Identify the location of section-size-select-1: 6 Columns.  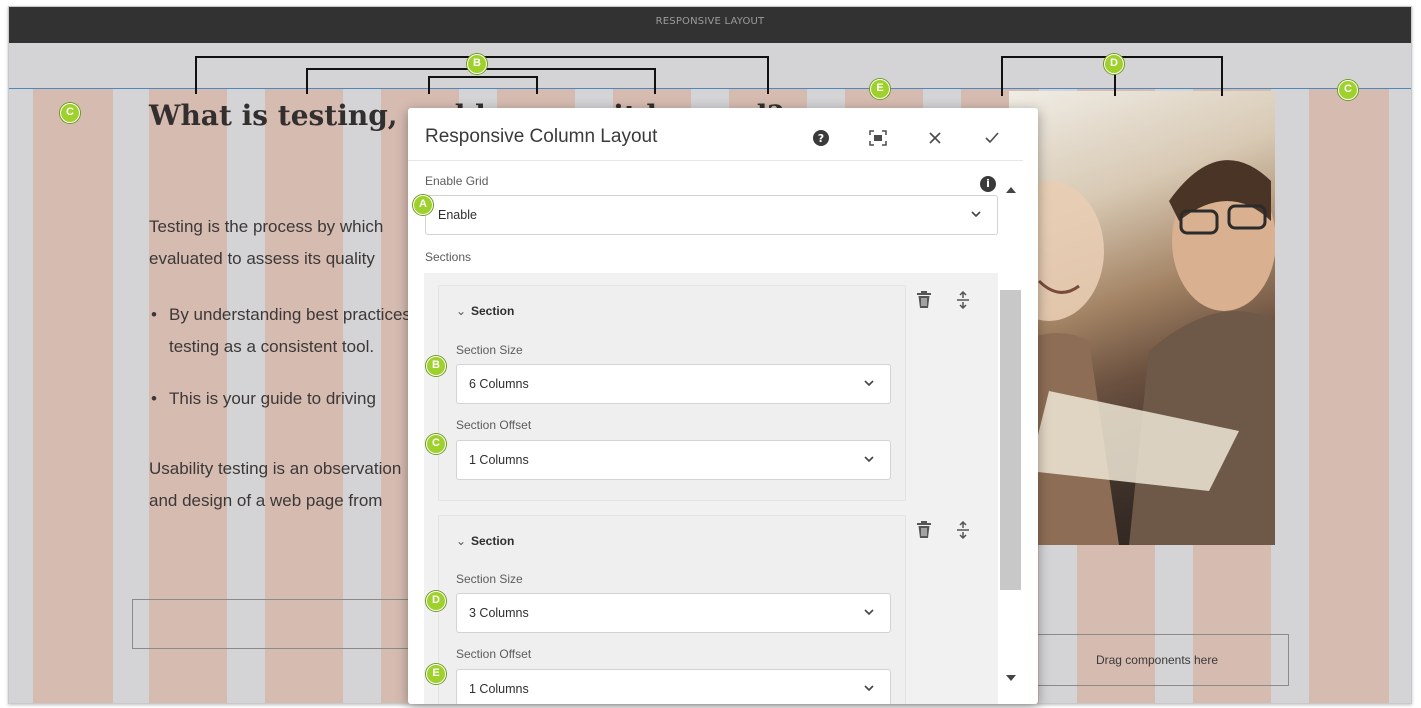
(673, 384).